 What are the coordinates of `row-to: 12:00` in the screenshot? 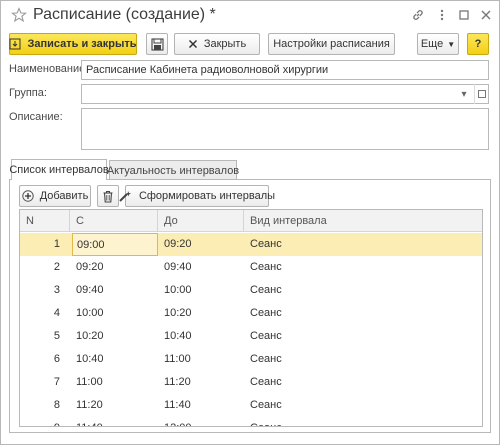 It's located at (202, 421).